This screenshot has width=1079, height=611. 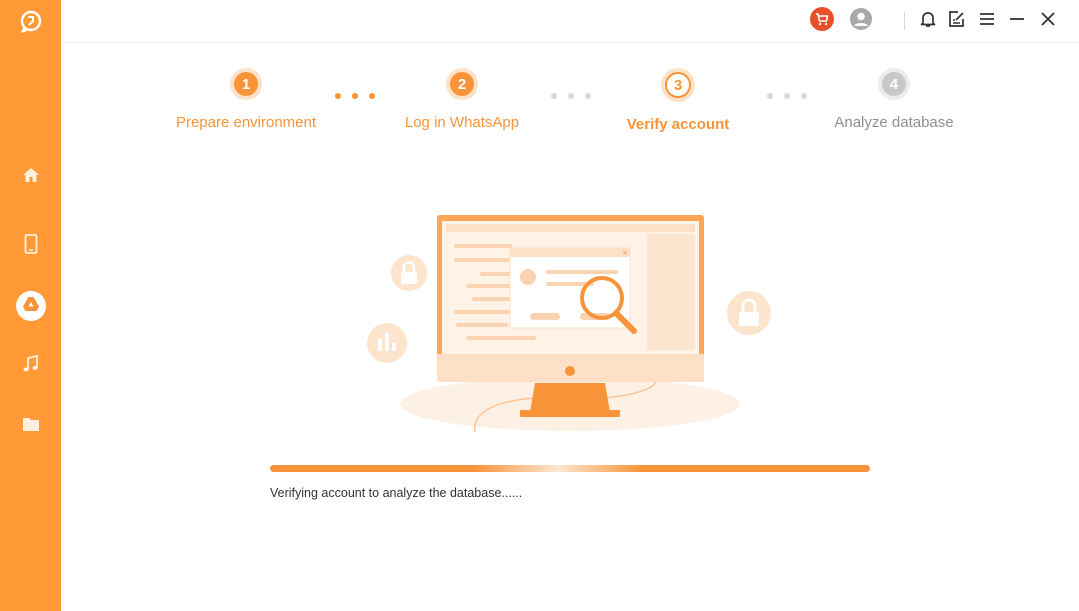 What do you see at coordinates (894, 101) in the screenshot?
I see `step-analyze-database: 4 Analyze database` at bounding box center [894, 101].